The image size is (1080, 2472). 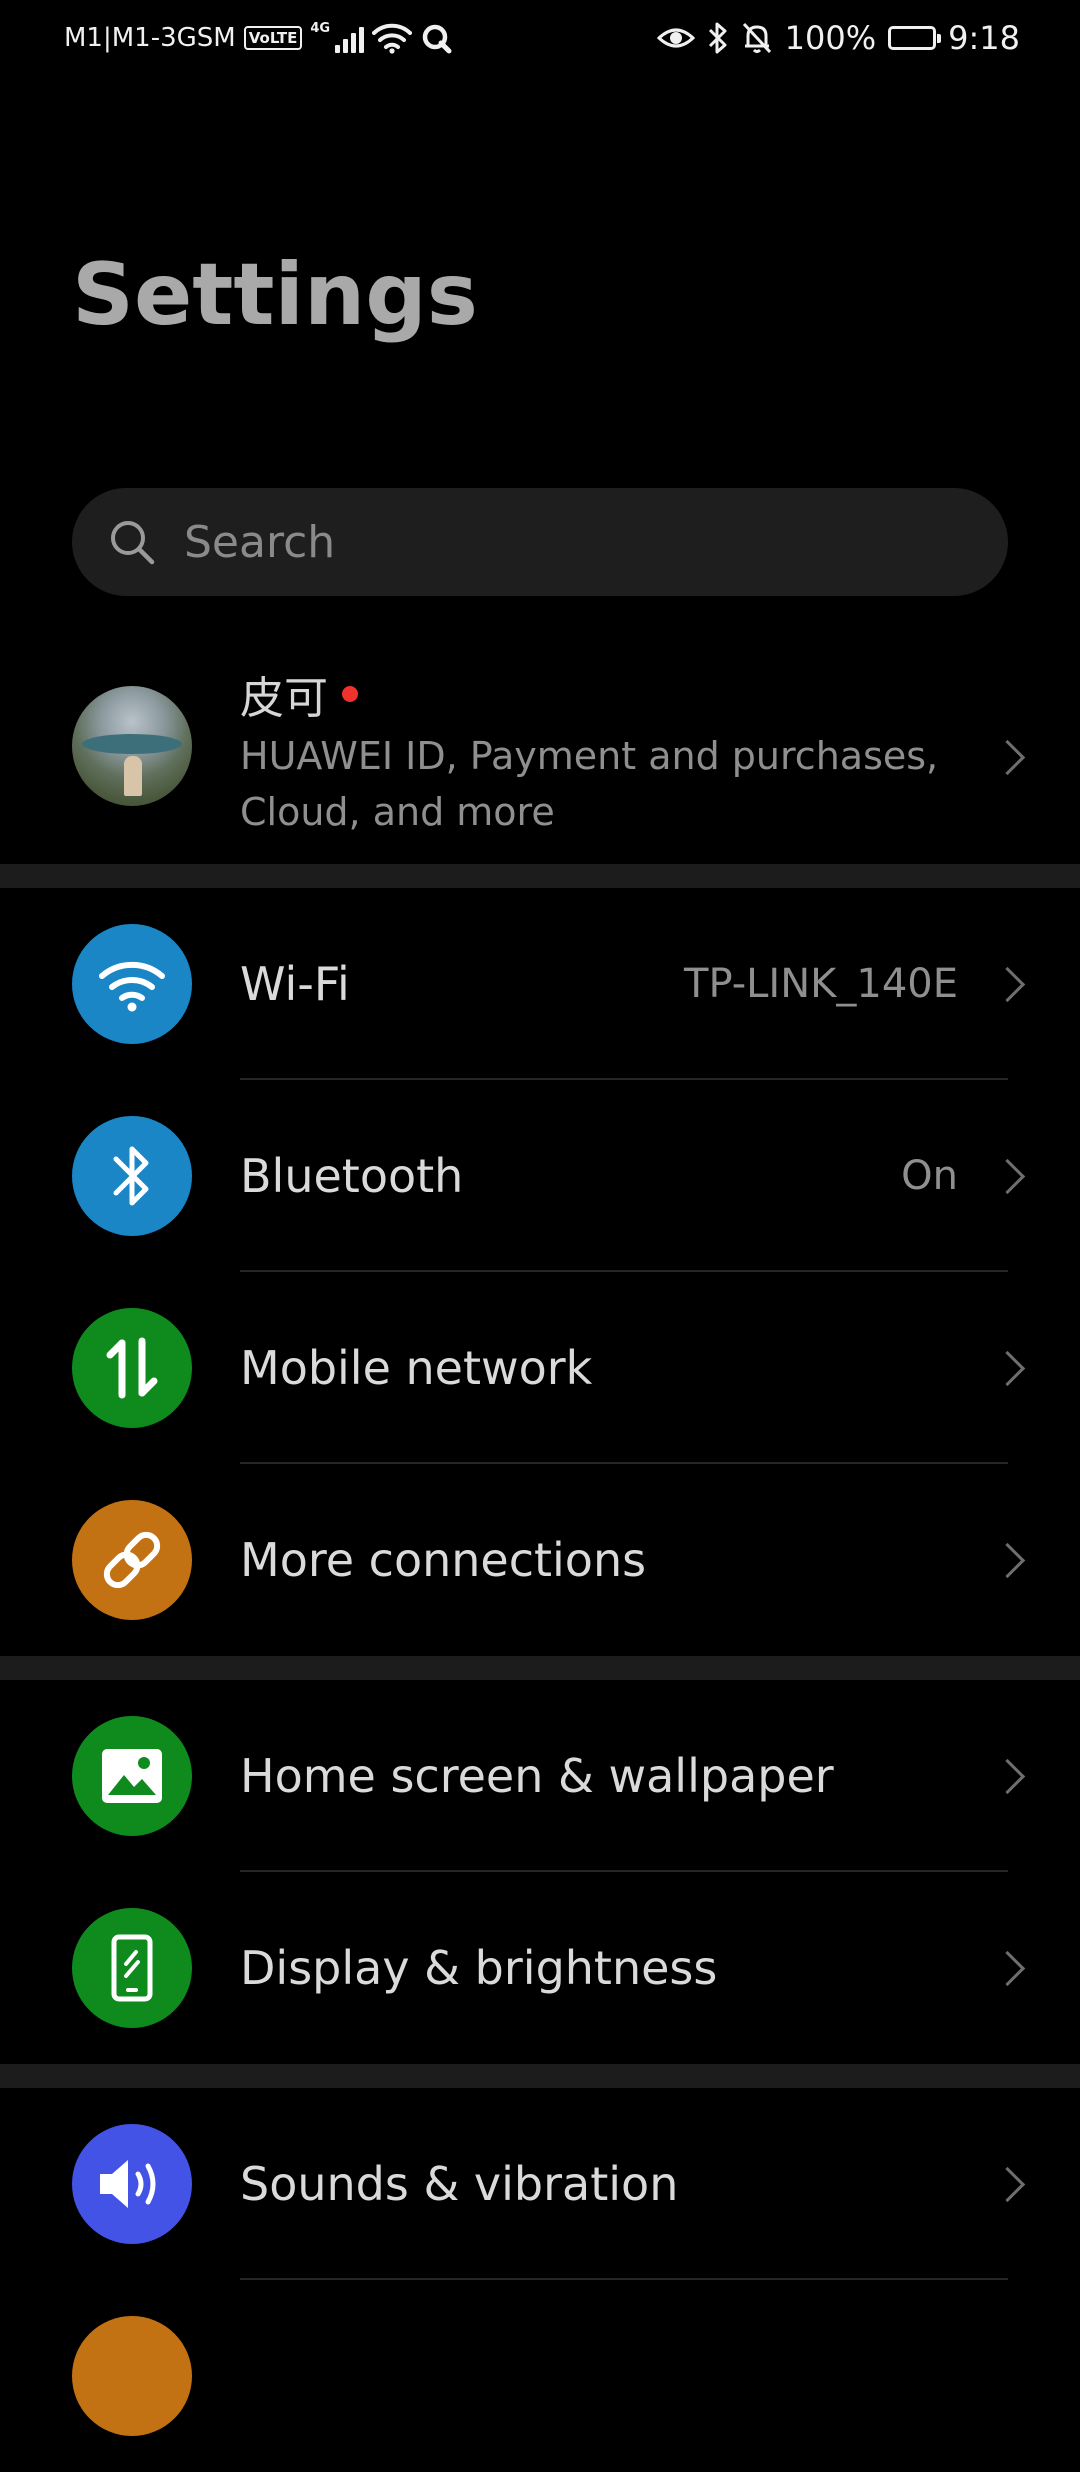 What do you see at coordinates (284, 698) in the screenshot?
I see `account-name: 皮可` at bounding box center [284, 698].